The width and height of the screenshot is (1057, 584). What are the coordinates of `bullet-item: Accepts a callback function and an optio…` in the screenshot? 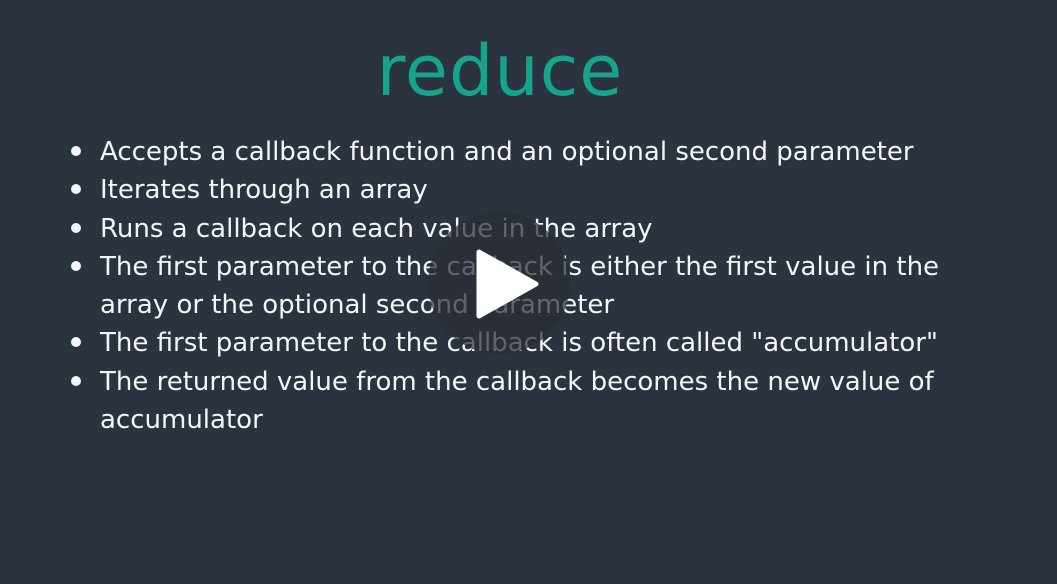 It's located at (508, 152).